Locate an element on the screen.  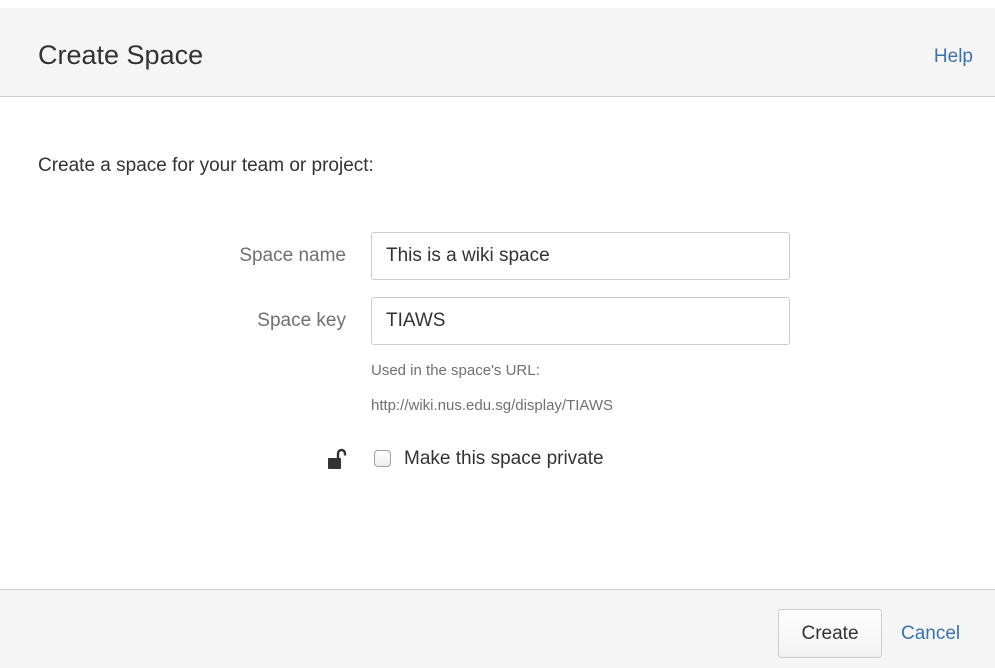
make-private-label: Make this space private is located at coordinates (504, 459).